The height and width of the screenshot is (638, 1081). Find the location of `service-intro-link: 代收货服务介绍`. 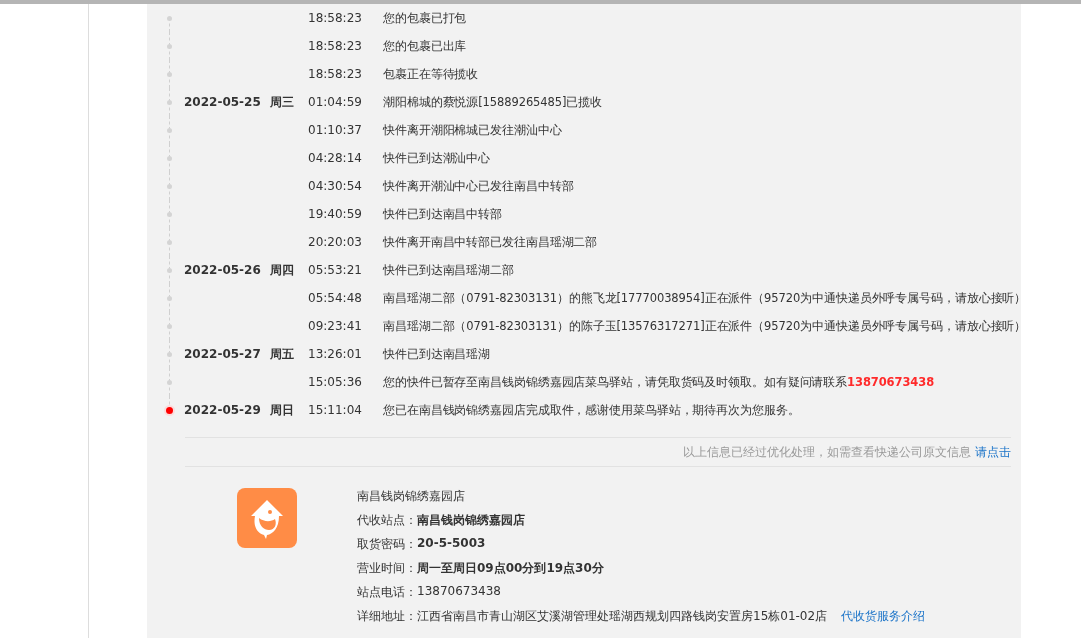

service-intro-link: 代收货服务介绍 is located at coordinates (883, 620).